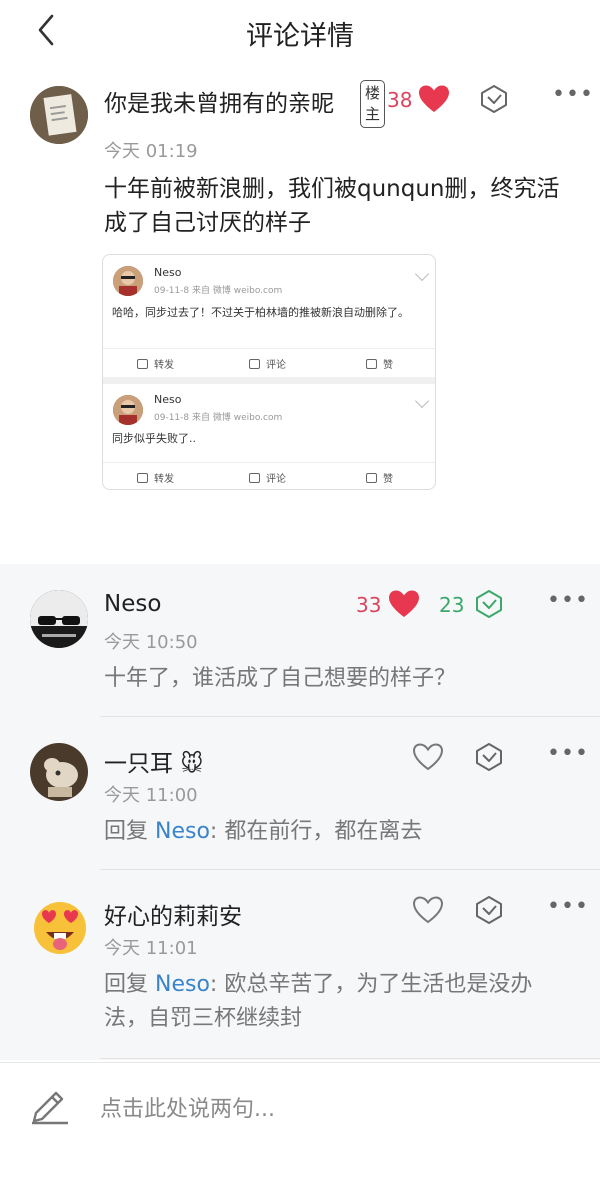 This screenshot has width=600, height=1192. Describe the element at coordinates (154, 438) in the screenshot. I see `embed-text: 同步似乎失败了..` at that location.